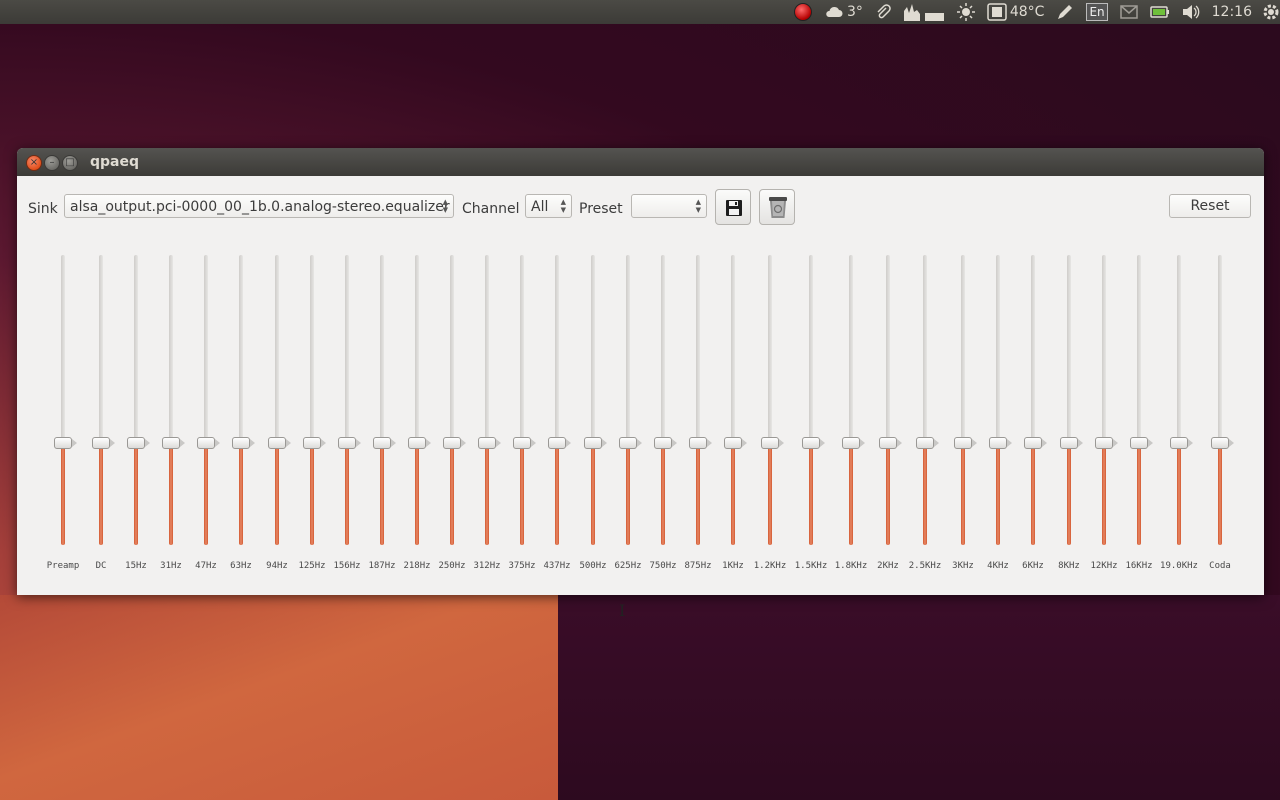 This screenshot has width=1280, height=800. Describe the element at coordinates (925, 414) in the screenshot. I see `band-slider: 2.5KHz` at that location.